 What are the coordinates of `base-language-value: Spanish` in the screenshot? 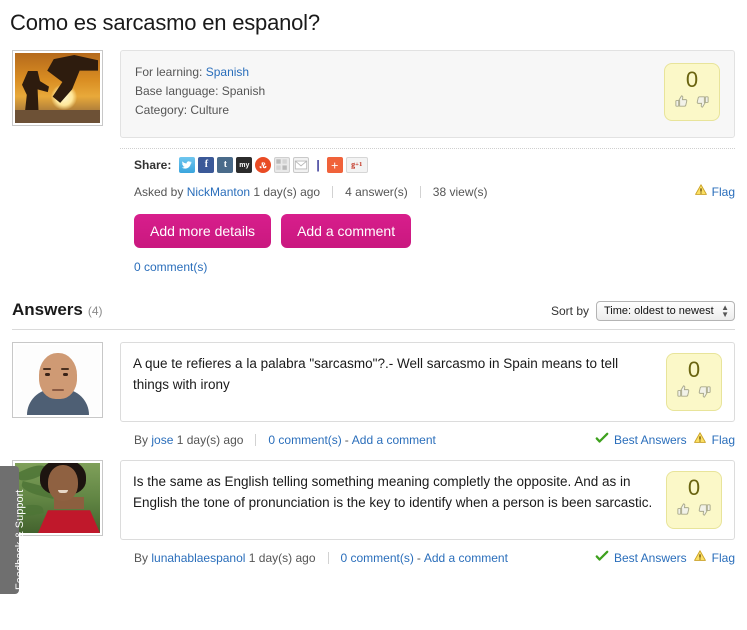 It's located at (243, 91).